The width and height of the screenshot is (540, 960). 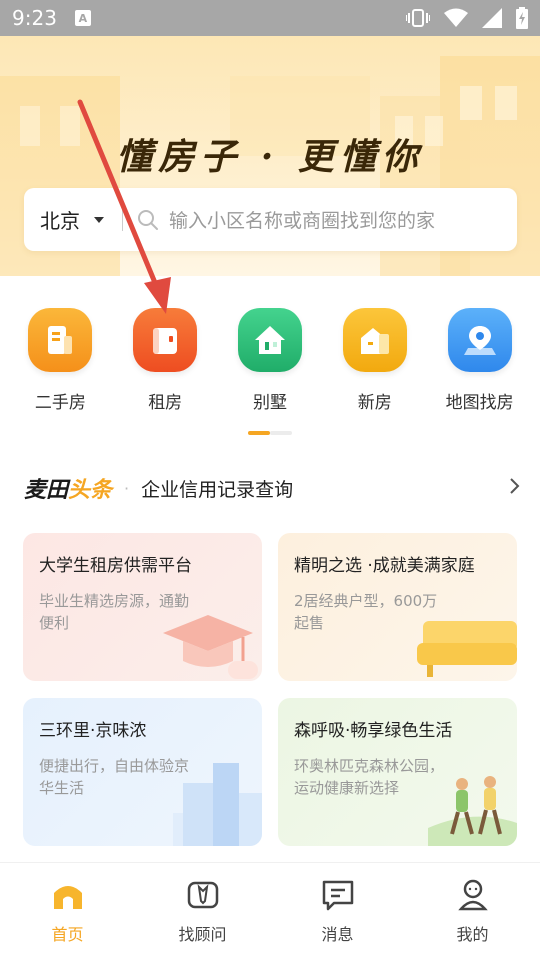 I want to click on card-title: 精明之选 ·成就美满家庭, so click(x=384, y=566).